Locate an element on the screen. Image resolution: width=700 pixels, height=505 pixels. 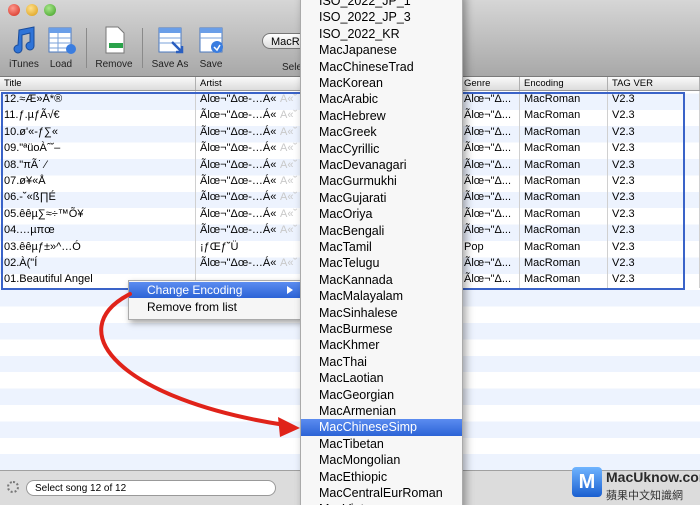
watermark-site: MacUknow.com is located at coordinates (653, 477).